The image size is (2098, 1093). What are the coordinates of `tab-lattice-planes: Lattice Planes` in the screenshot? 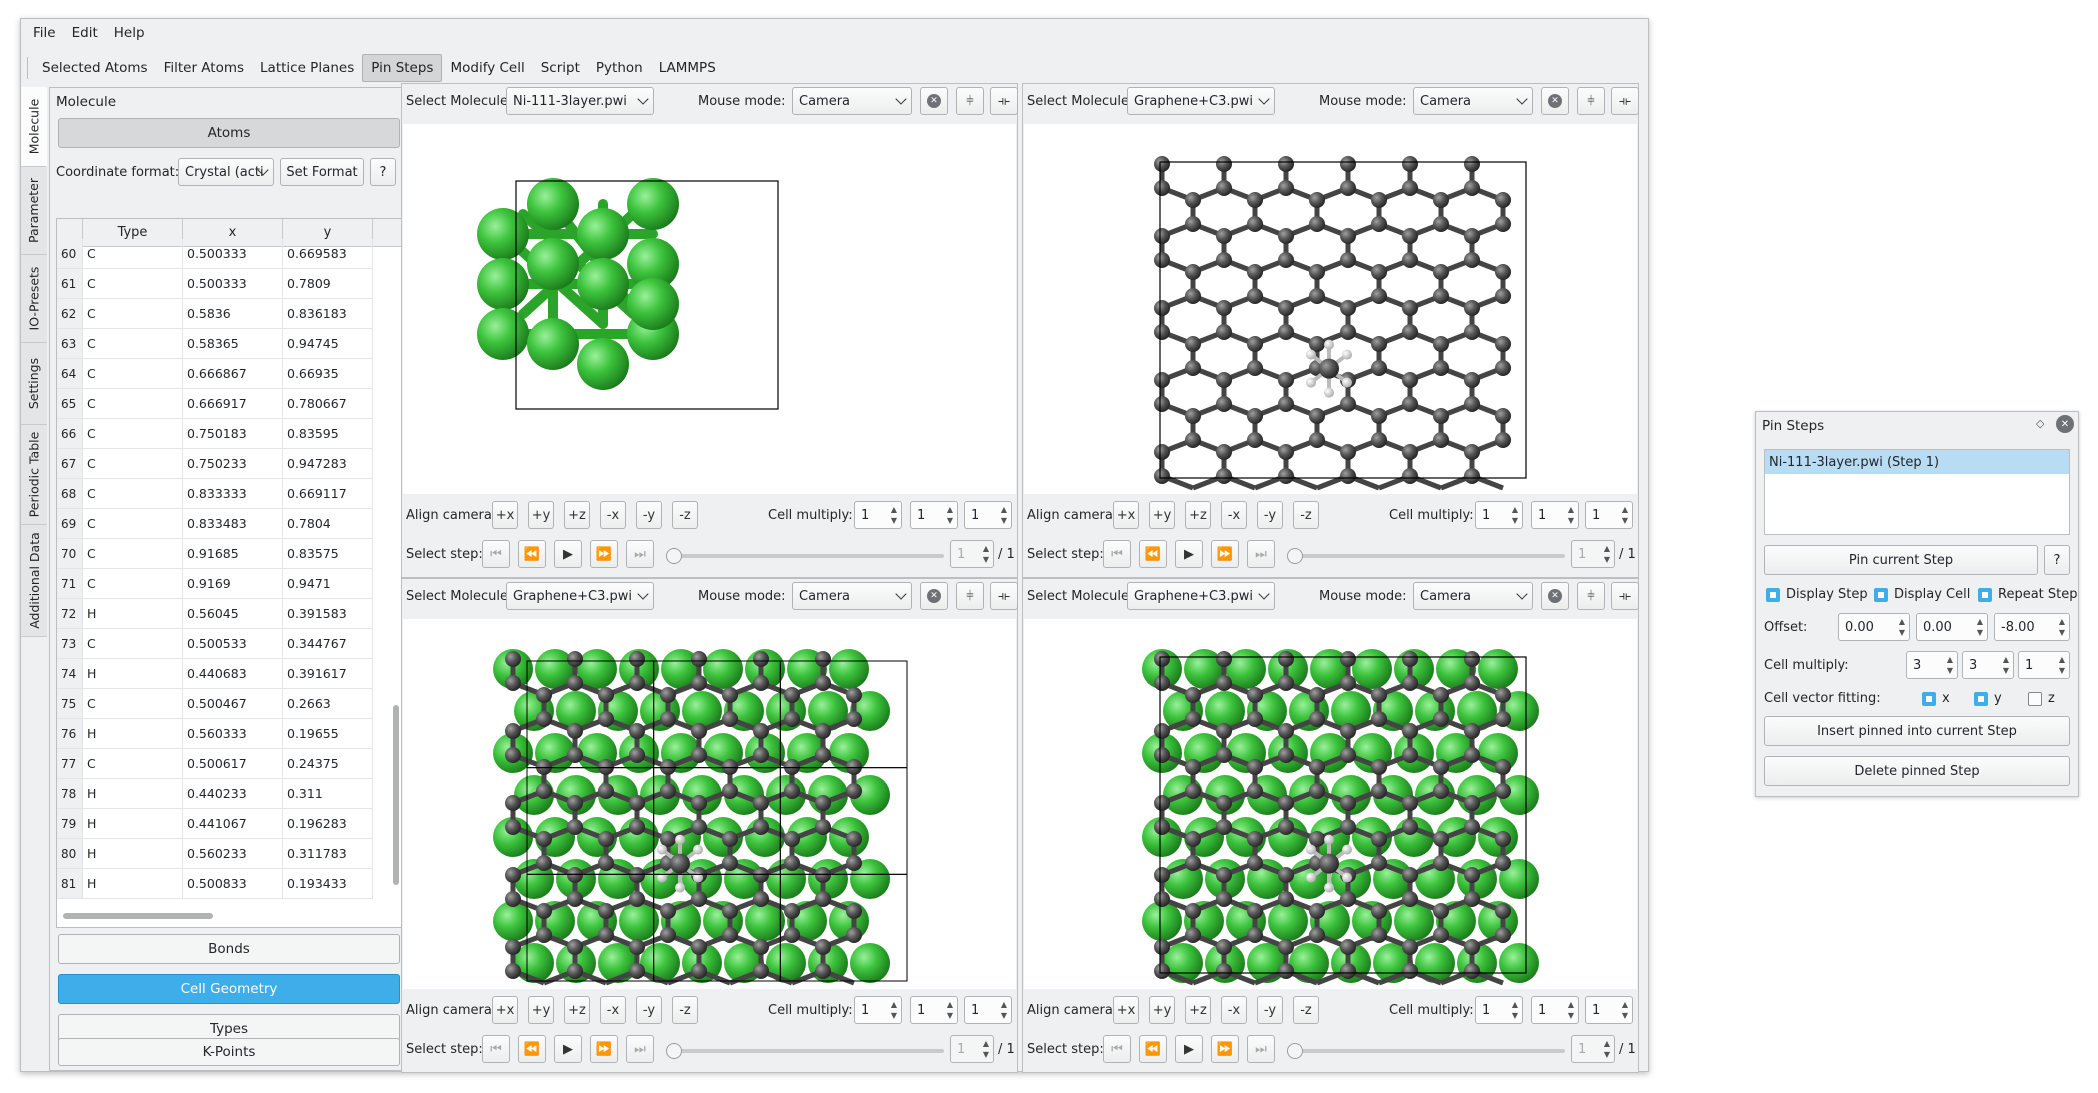 It's located at (307, 68).